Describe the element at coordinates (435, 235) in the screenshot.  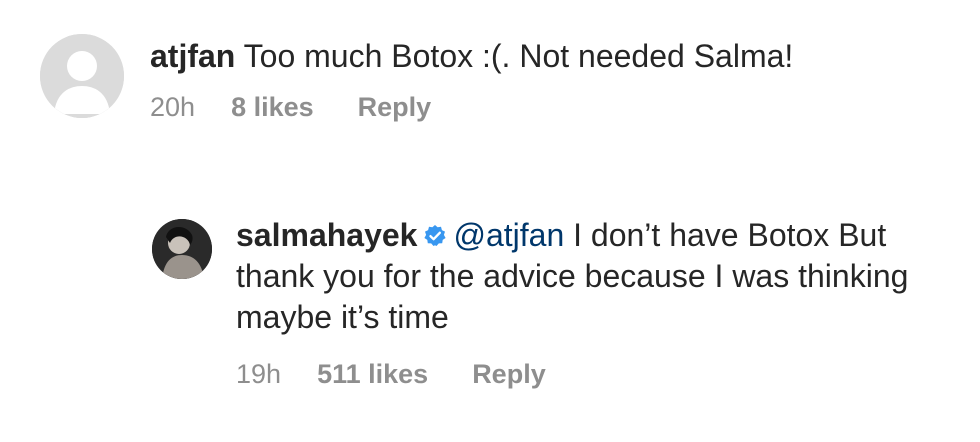
I see `verified-badge-icon` at that location.